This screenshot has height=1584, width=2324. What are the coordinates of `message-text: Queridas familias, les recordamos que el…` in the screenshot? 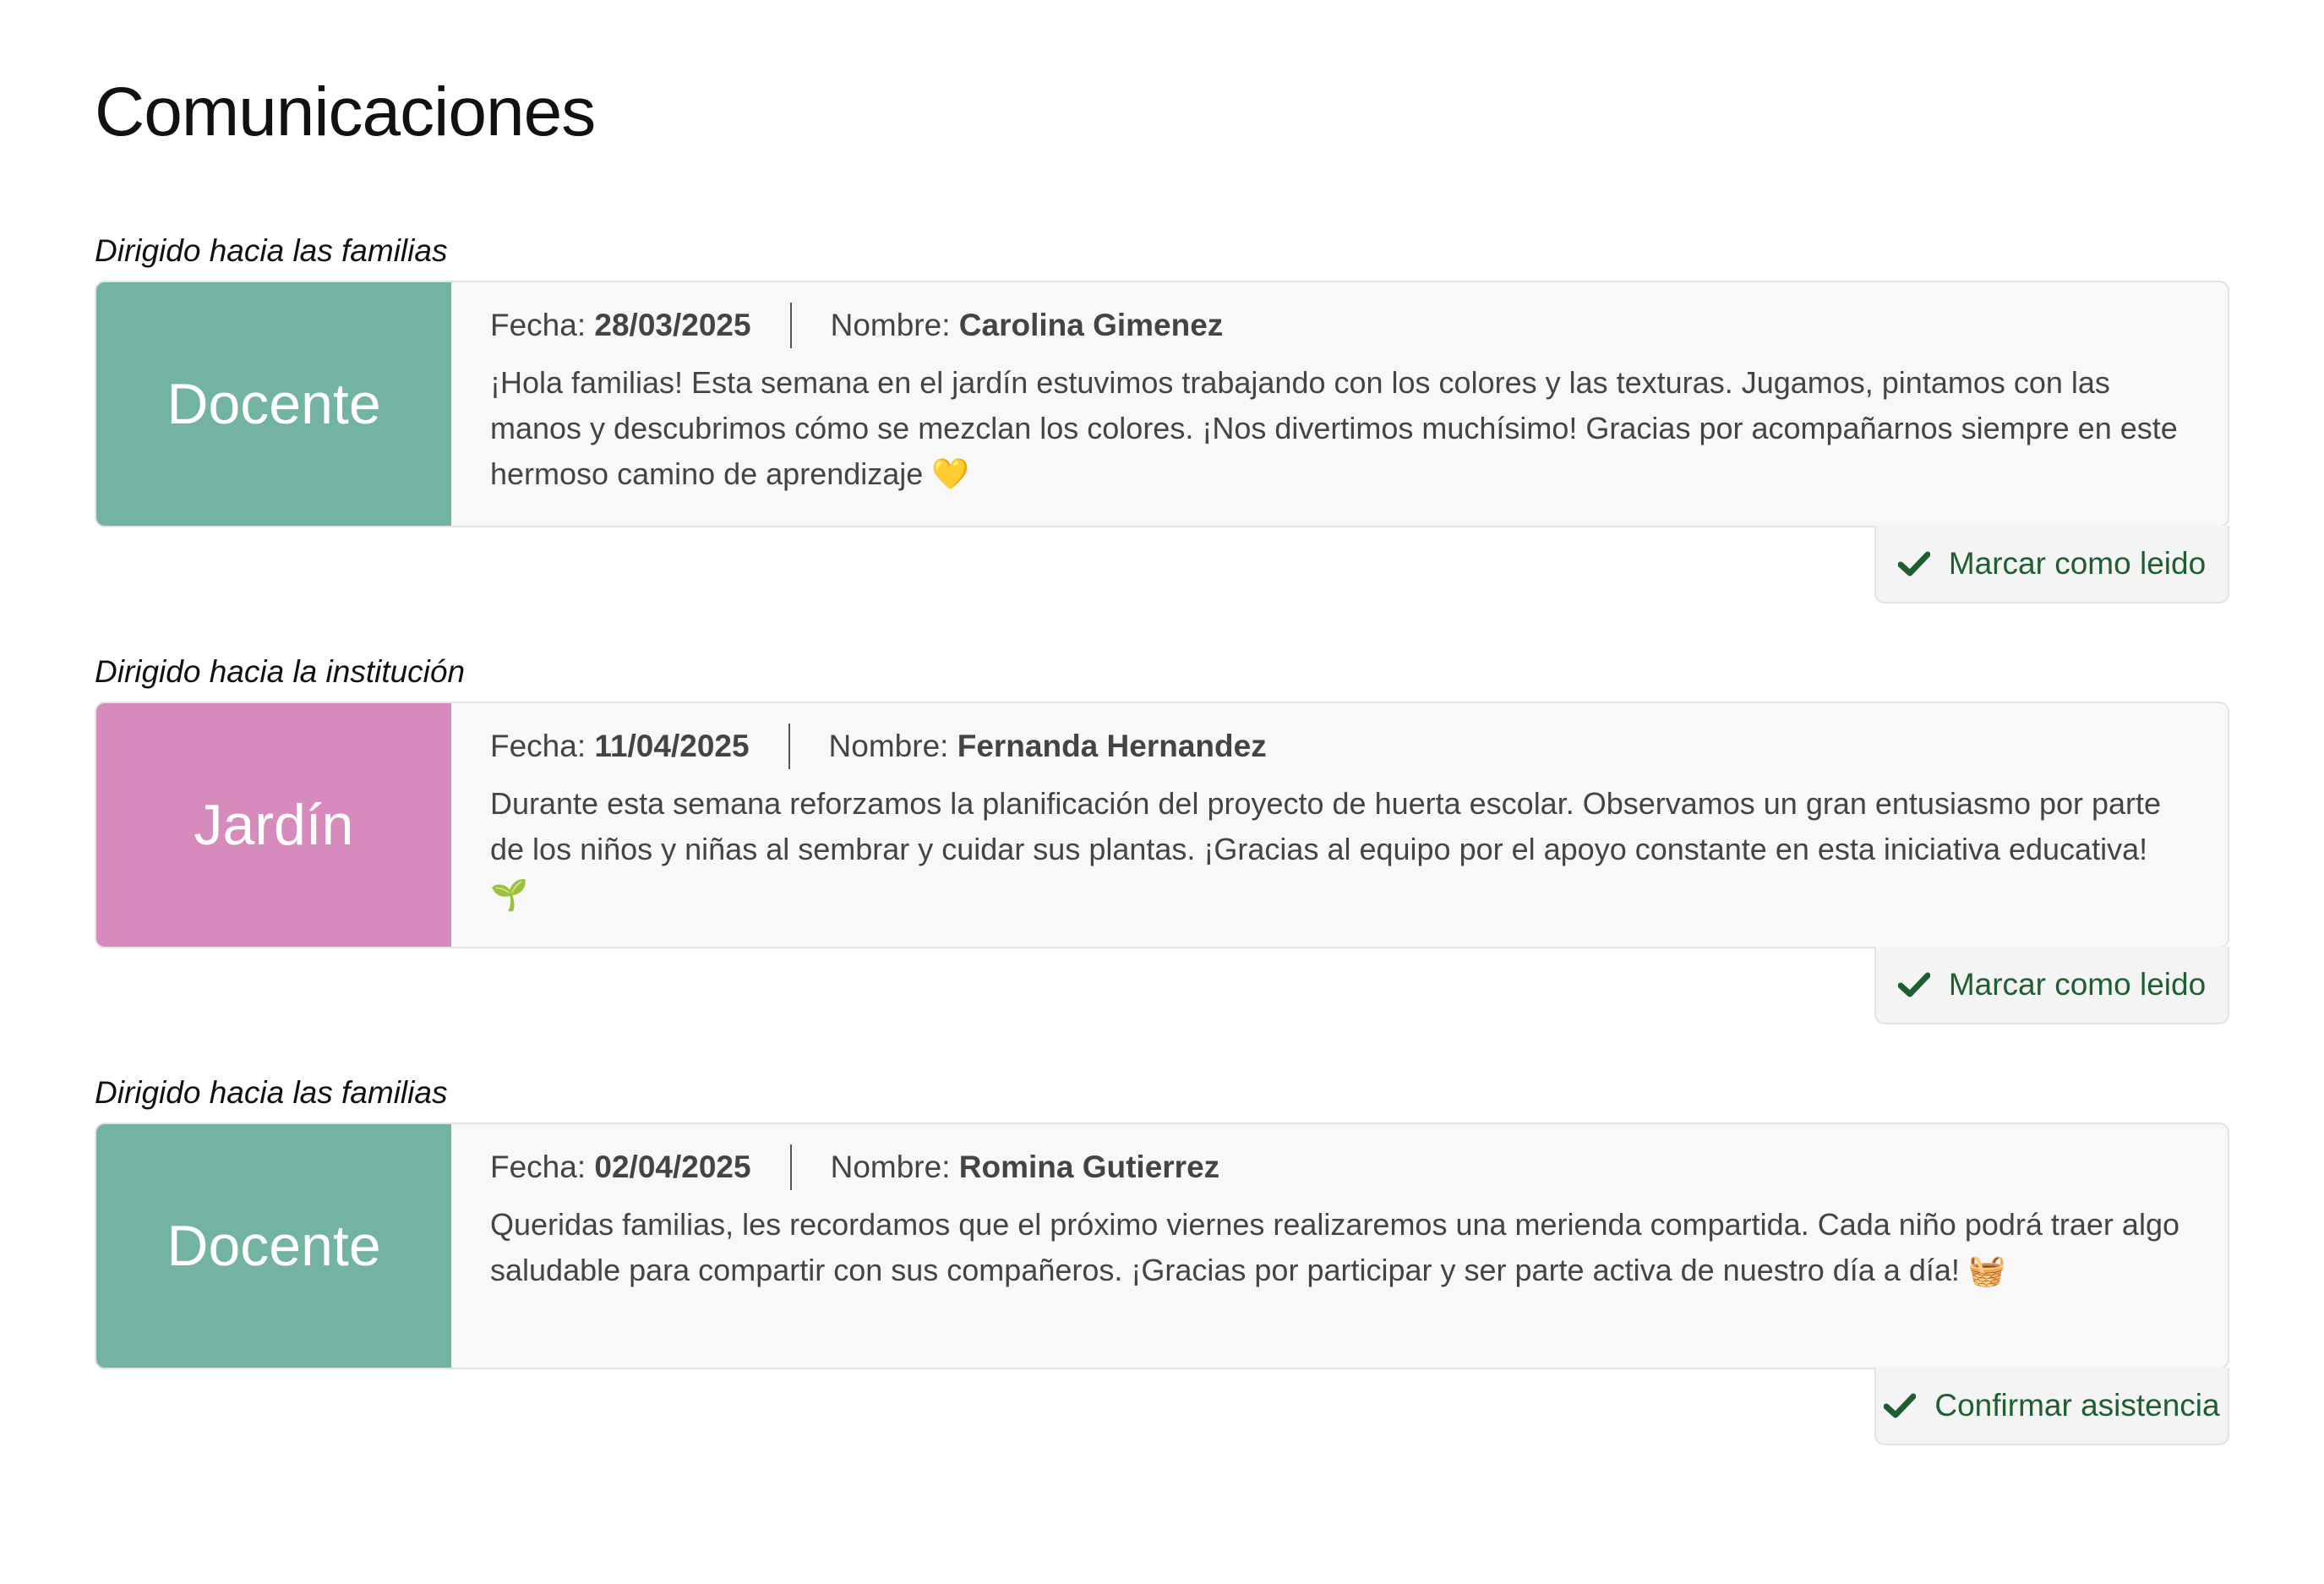 It's located at (1334, 1247).